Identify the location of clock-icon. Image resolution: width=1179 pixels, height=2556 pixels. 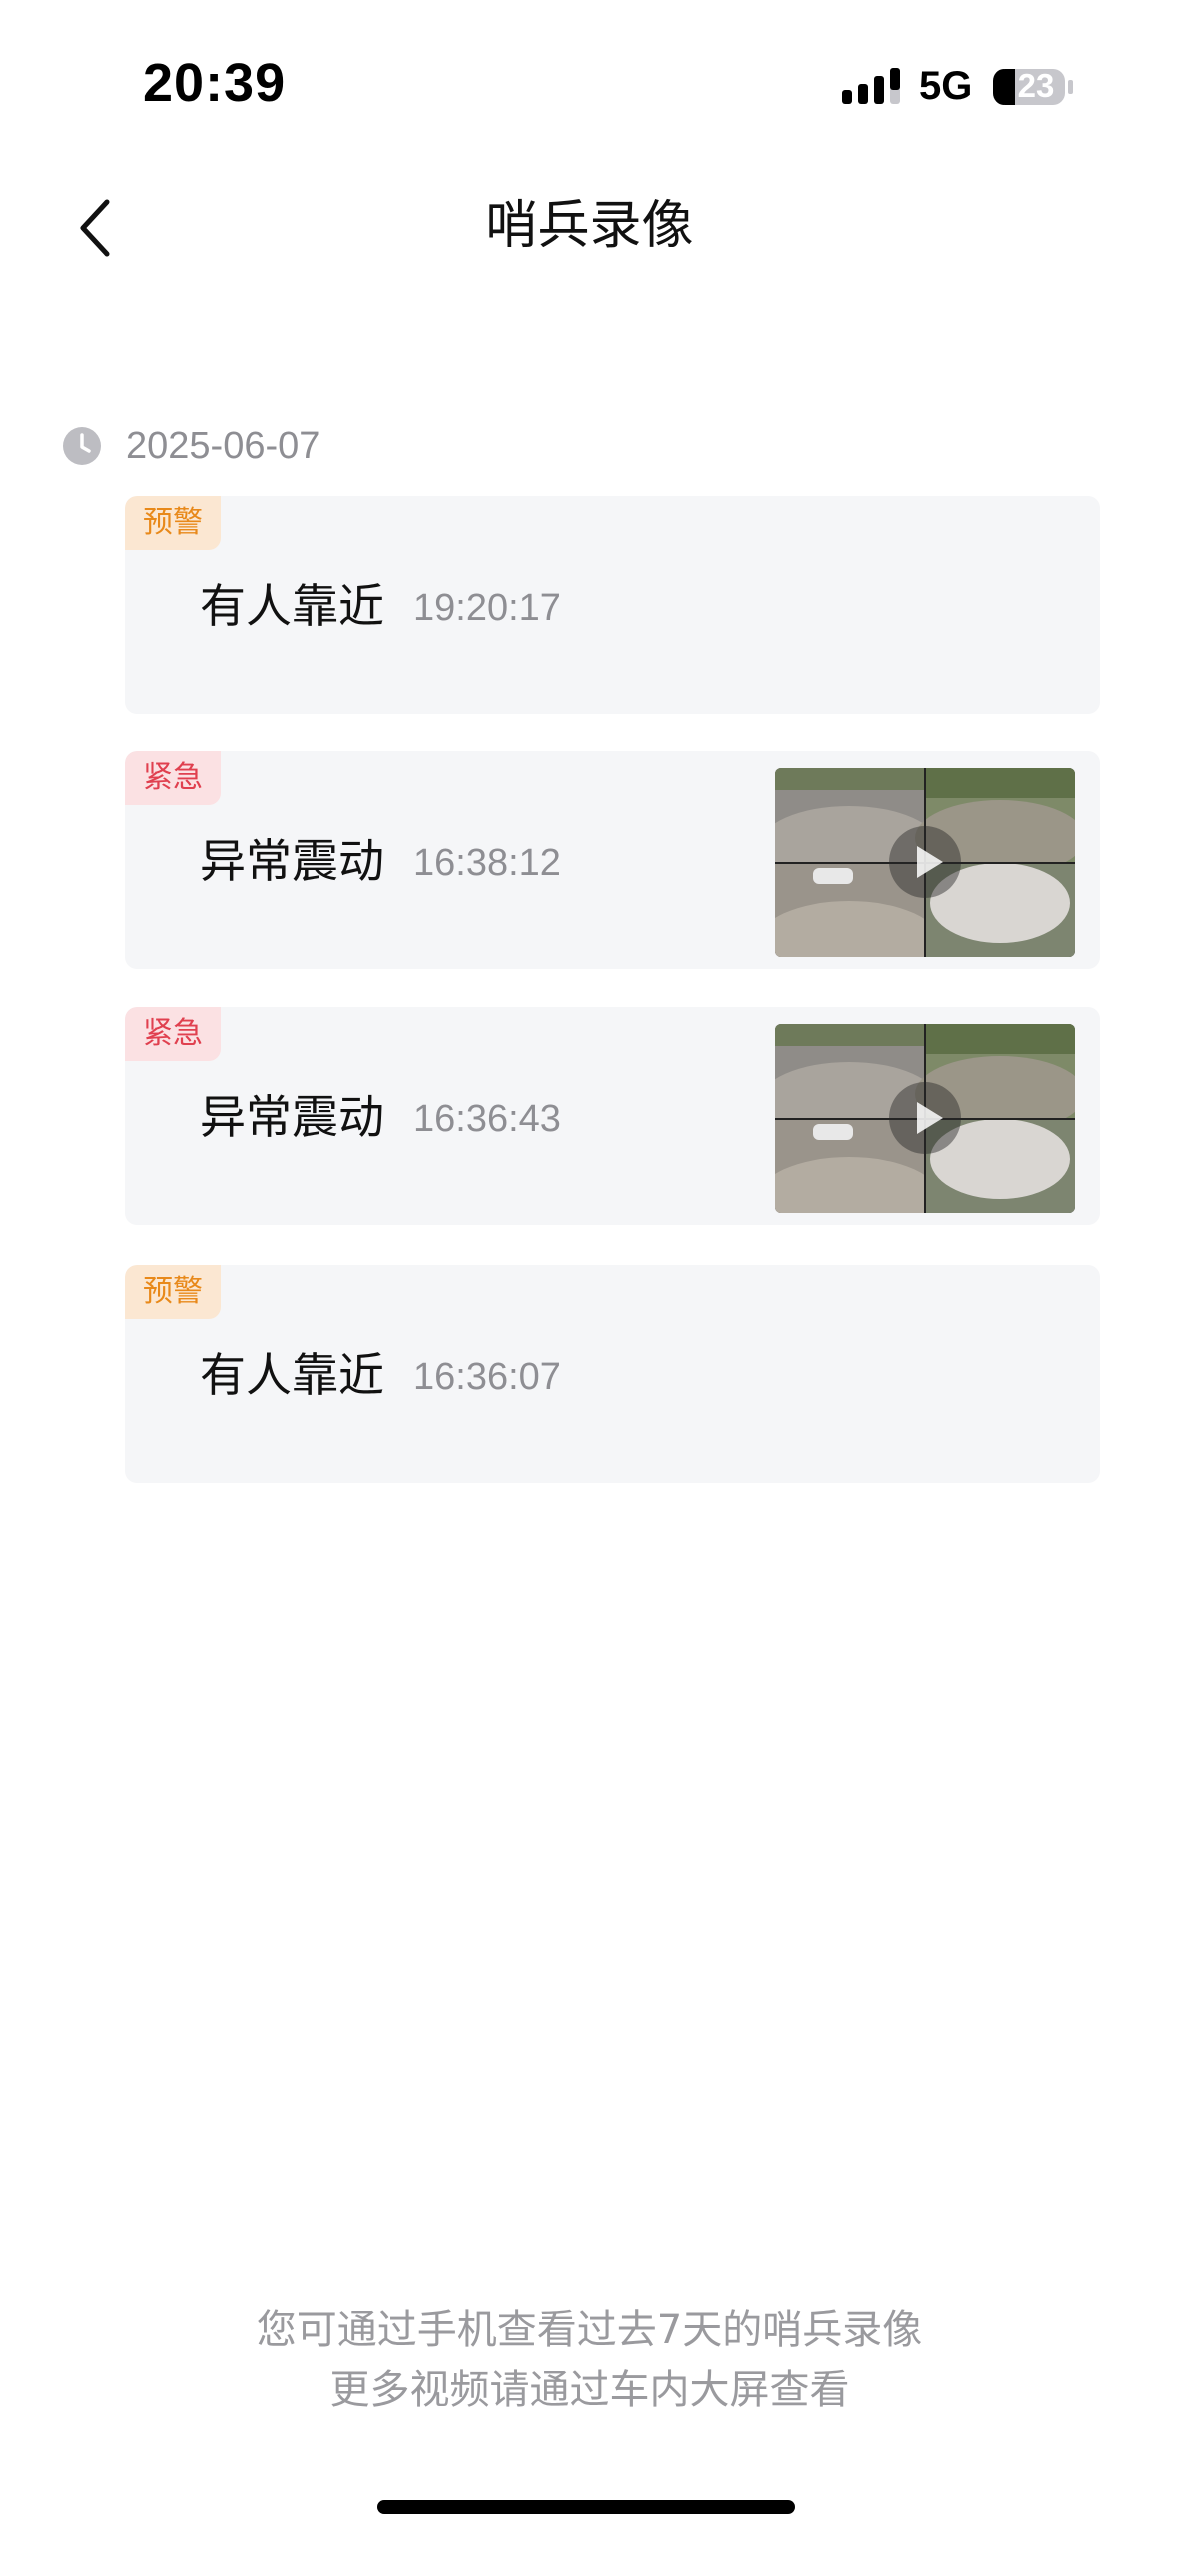
(82, 446).